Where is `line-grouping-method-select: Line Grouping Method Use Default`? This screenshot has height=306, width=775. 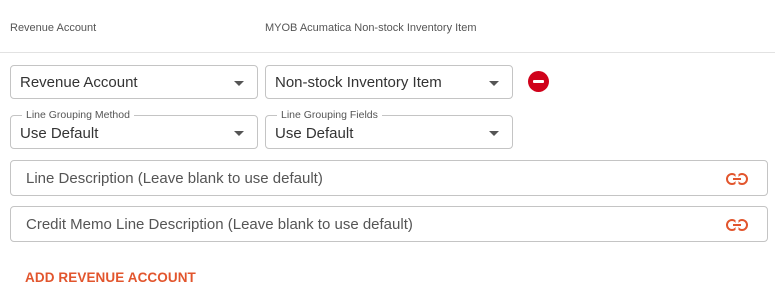 line-grouping-method-select: Line Grouping Method Use Default is located at coordinates (134, 129).